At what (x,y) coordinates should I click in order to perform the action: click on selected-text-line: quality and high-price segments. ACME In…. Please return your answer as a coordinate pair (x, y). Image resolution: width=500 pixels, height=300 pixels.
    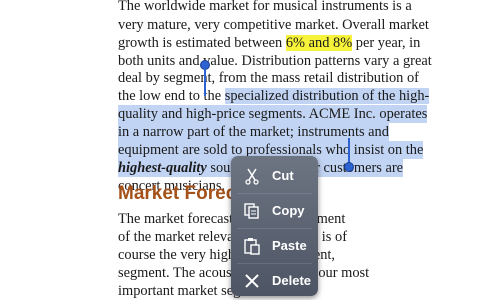
    Looking at the image, I should click on (273, 114).